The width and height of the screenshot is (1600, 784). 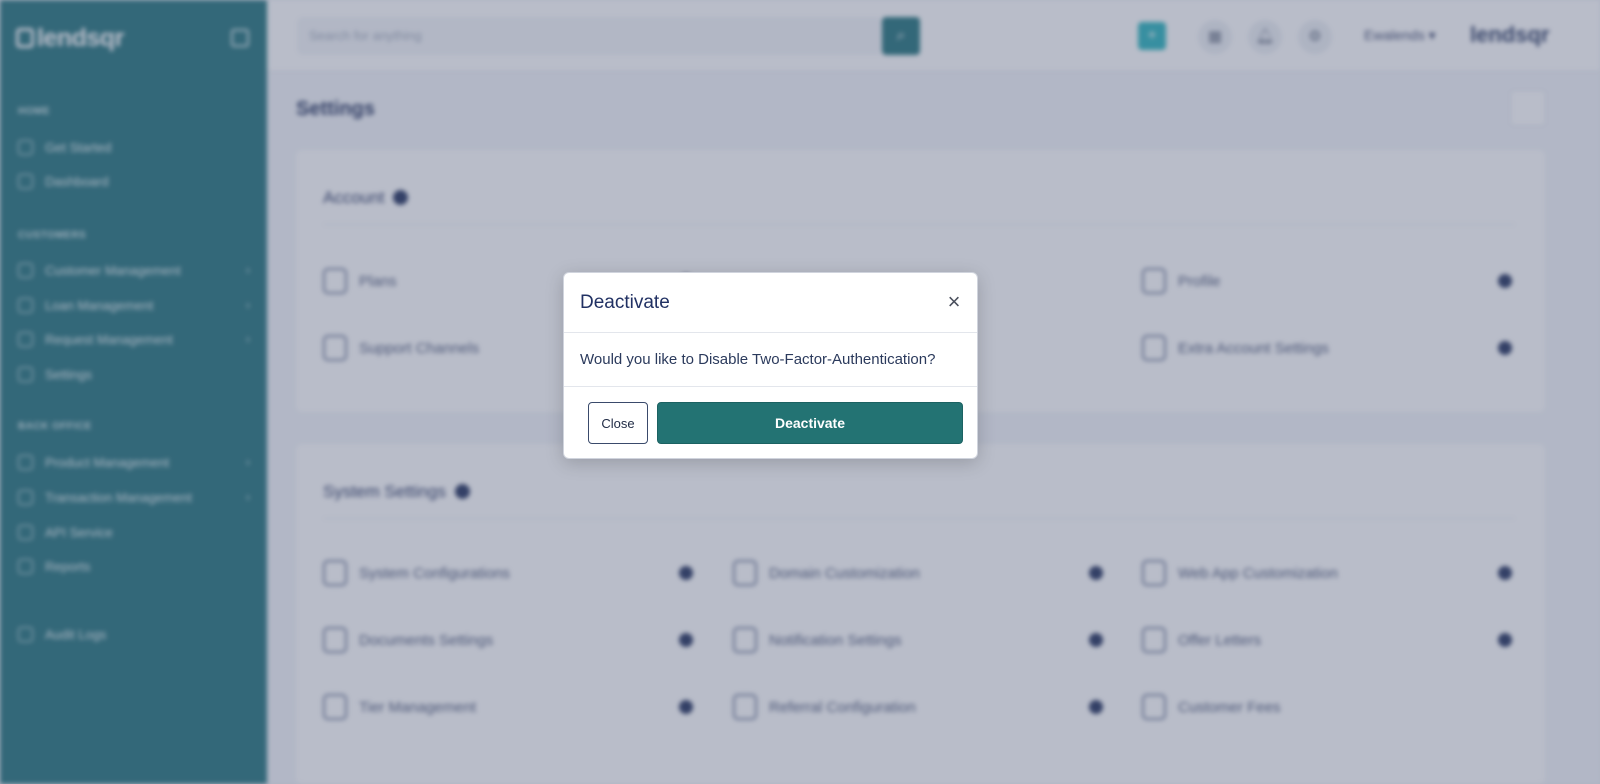 I want to click on close-button: Close, so click(x=618, y=423).